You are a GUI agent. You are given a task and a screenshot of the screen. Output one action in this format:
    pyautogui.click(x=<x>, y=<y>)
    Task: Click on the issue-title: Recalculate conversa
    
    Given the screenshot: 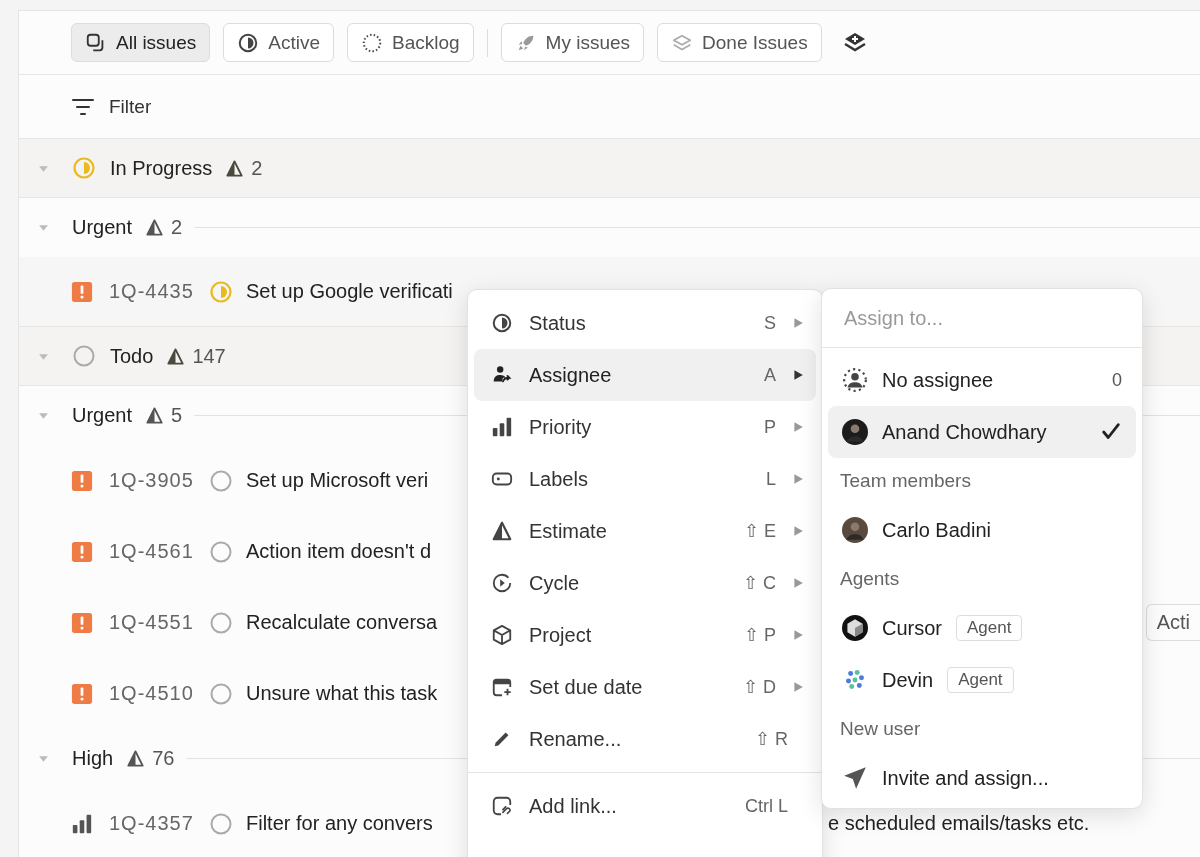 What is the action you would take?
    pyautogui.click(x=342, y=622)
    